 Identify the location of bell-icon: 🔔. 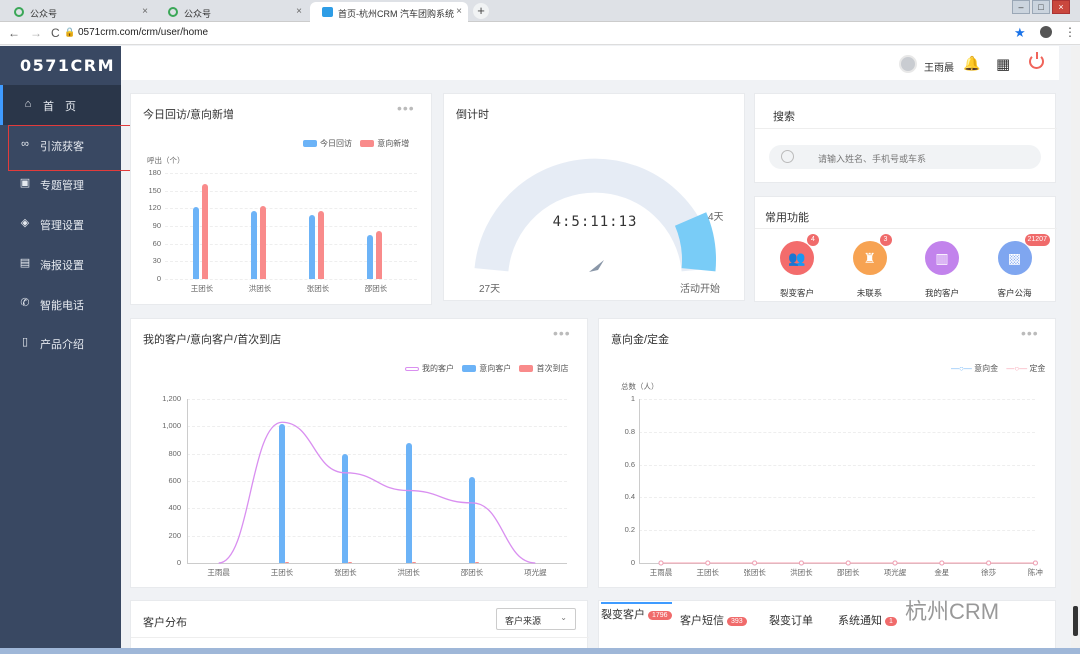
(971, 63).